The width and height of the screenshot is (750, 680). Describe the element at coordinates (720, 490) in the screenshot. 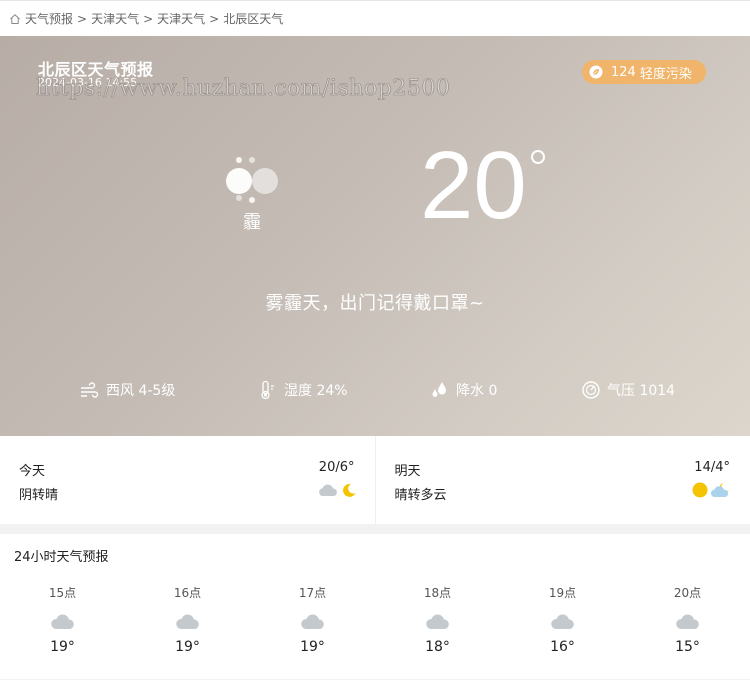

I see `cloud-night-icon` at that location.